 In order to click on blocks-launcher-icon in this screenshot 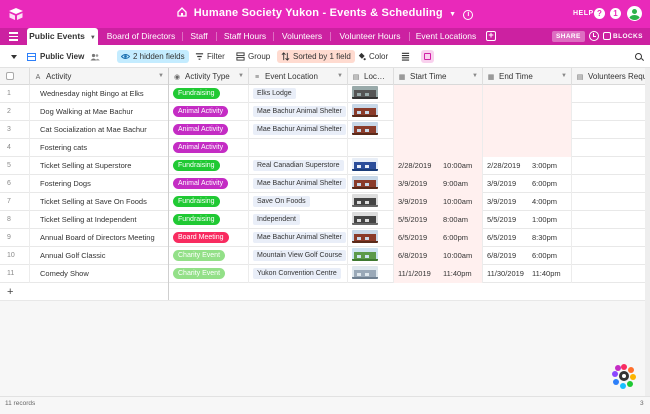, I will do `click(624, 376)`.